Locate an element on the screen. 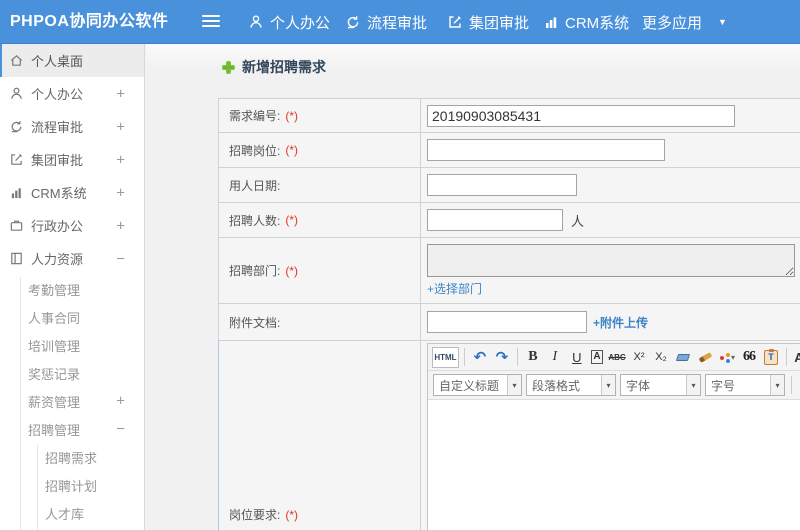 The image size is (800, 530). sidebar-item-group-approval: 集团审批 + is located at coordinates (72, 159).